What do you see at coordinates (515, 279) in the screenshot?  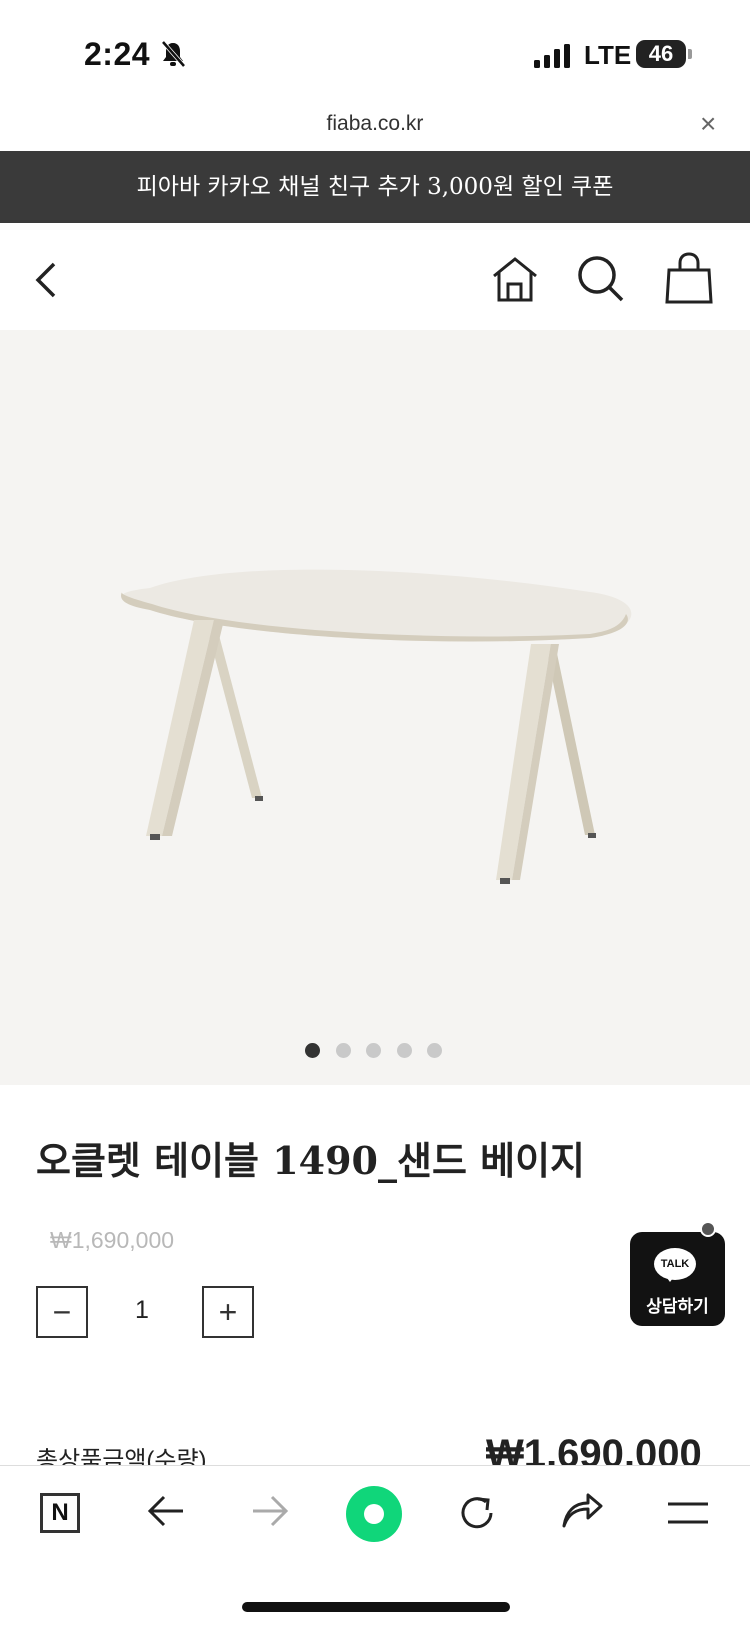 I see `home-icon` at bounding box center [515, 279].